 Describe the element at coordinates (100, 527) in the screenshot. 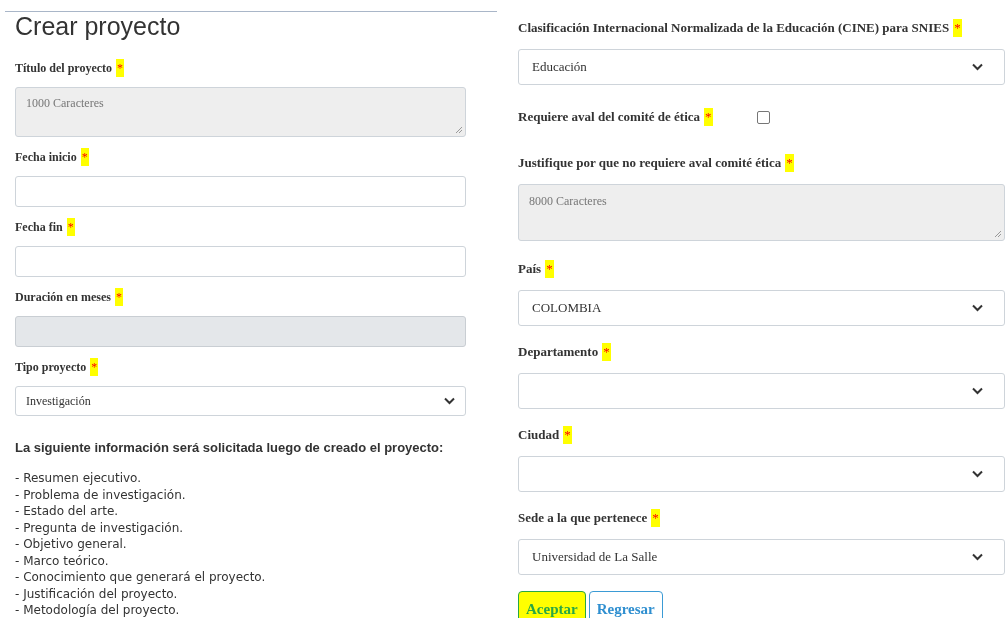

I see `info-list-item: - Pregunta de investigación.` at that location.